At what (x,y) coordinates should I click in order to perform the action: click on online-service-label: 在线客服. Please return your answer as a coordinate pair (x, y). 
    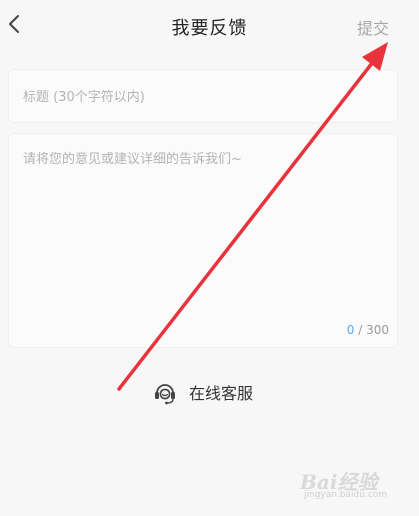
    Looking at the image, I should click on (221, 393).